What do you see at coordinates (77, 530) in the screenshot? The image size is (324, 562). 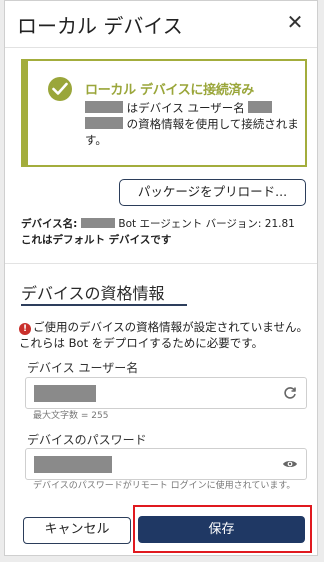 I see `cancel-button: キャンセル` at bounding box center [77, 530].